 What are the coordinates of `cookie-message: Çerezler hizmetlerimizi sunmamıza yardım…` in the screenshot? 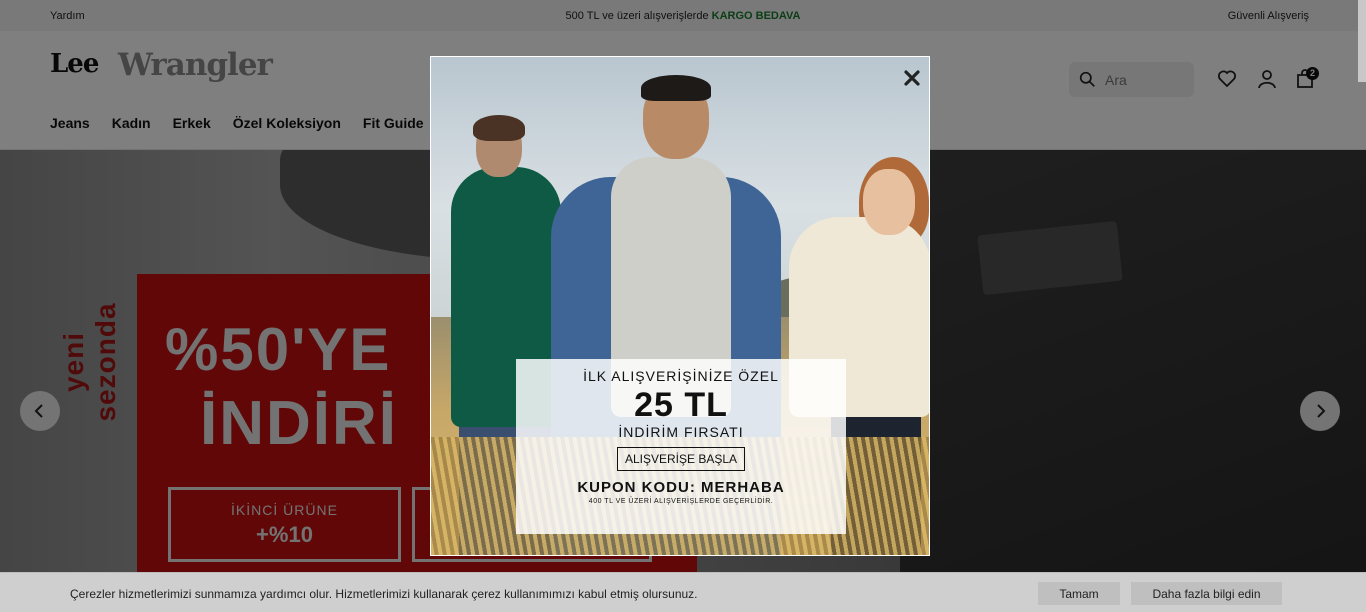 It's located at (384, 594).